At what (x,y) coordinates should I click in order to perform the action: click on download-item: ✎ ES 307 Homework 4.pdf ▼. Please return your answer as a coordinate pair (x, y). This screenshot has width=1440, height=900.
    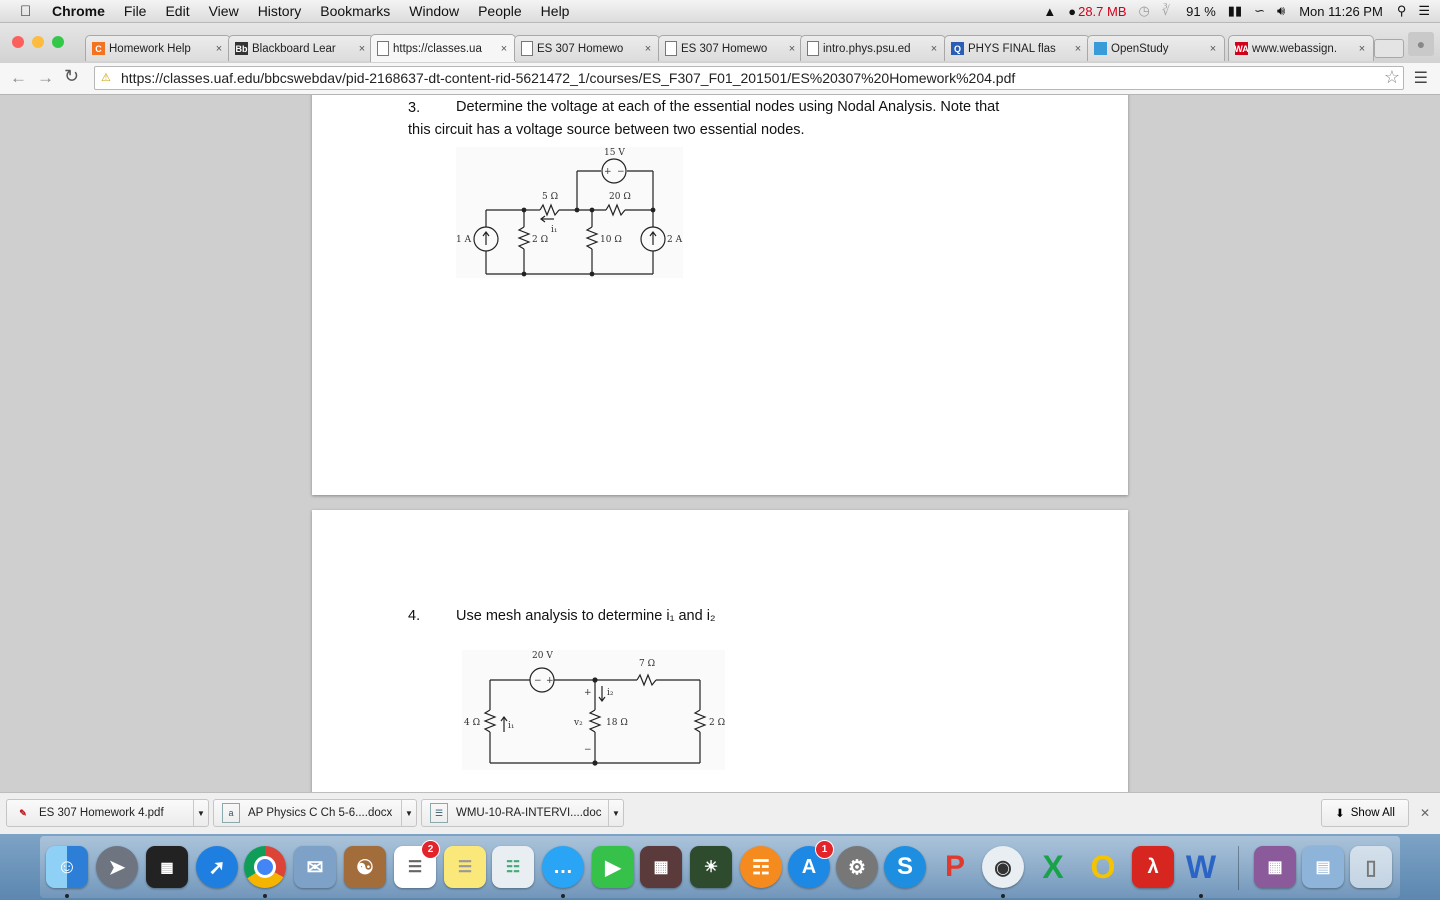
    Looking at the image, I should click on (107, 813).